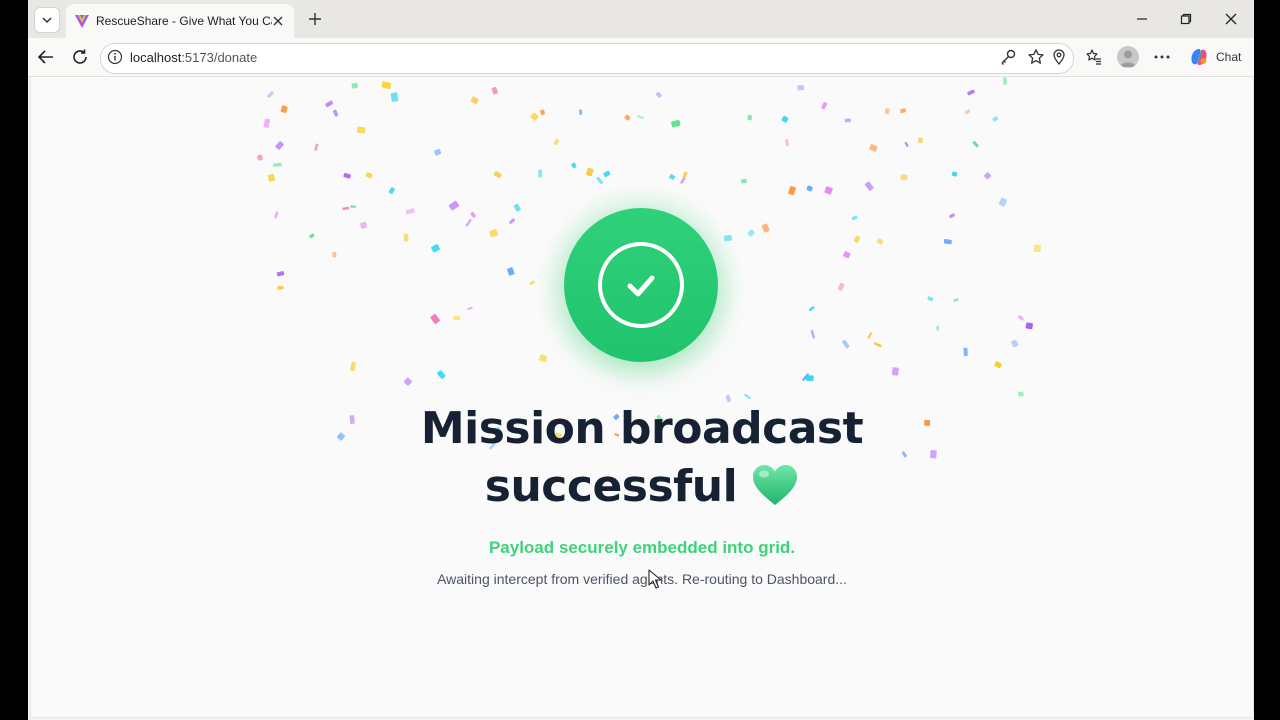 This screenshot has height=720, width=1280. What do you see at coordinates (115, 57) in the screenshot?
I see `site-info-button` at bounding box center [115, 57].